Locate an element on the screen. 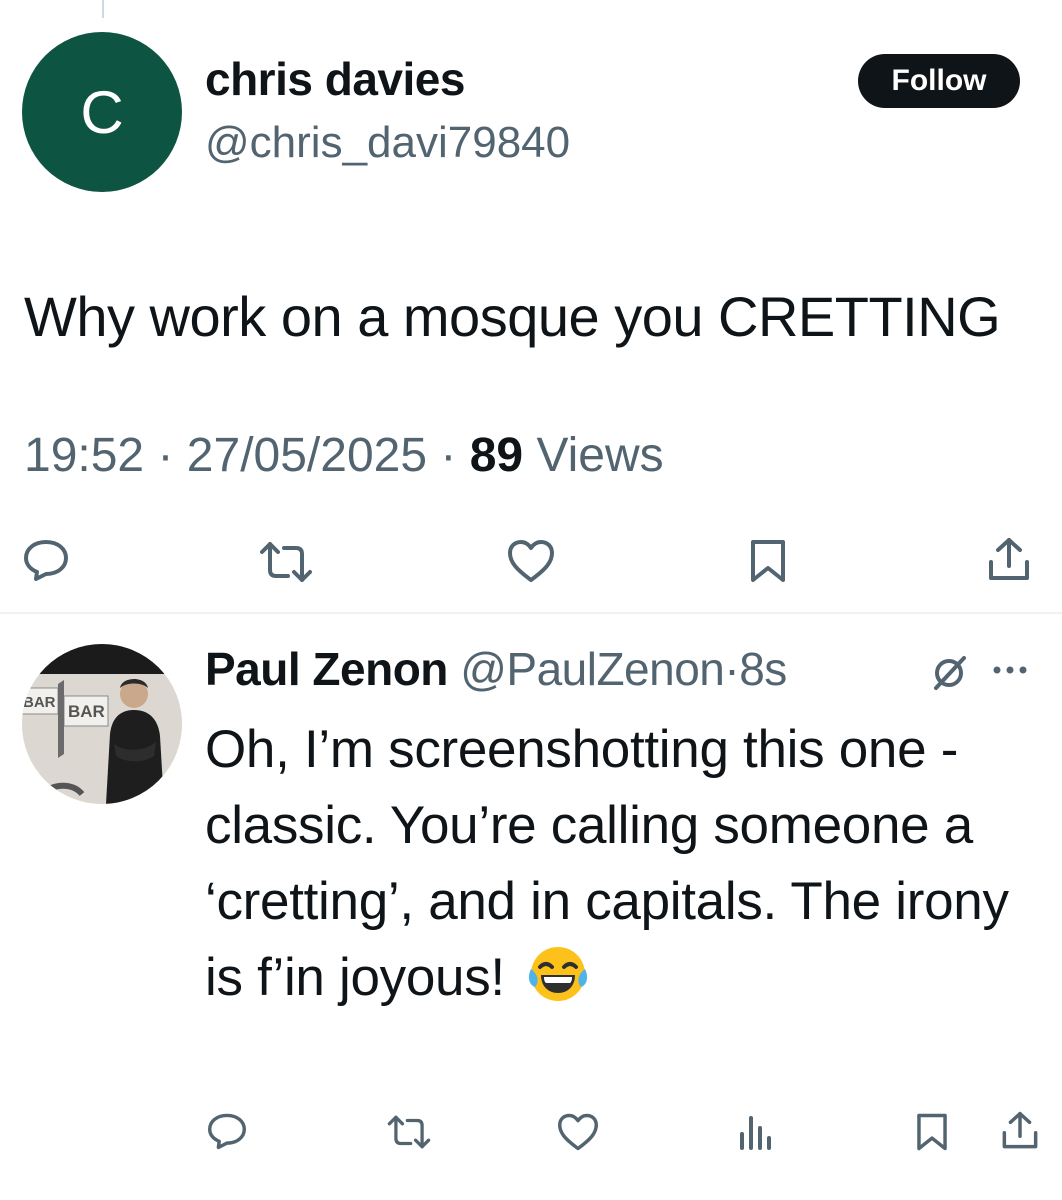 Image resolution: width=1062 pixels, height=1200 pixels. author-name: chris davies is located at coordinates (335, 79).